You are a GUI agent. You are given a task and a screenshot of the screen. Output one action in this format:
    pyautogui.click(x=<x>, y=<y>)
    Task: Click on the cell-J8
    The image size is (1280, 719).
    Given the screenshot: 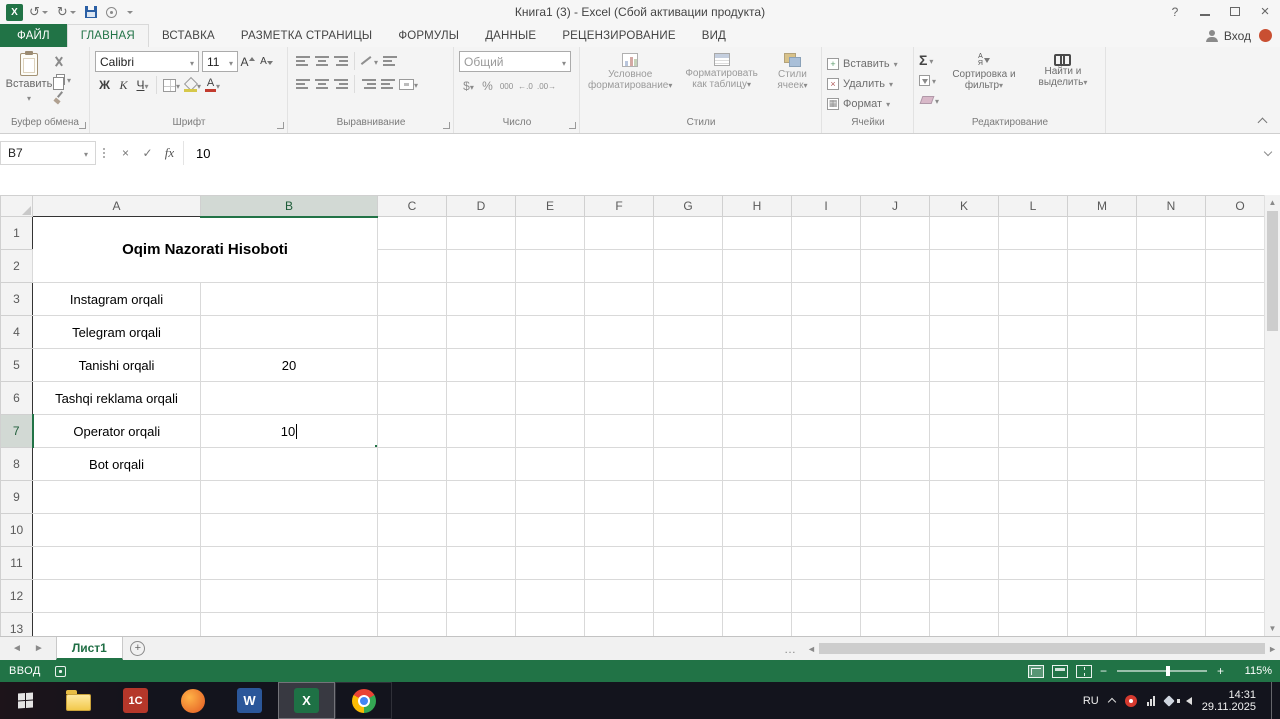 What is the action you would take?
    pyautogui.click(x=895, y=464)
    